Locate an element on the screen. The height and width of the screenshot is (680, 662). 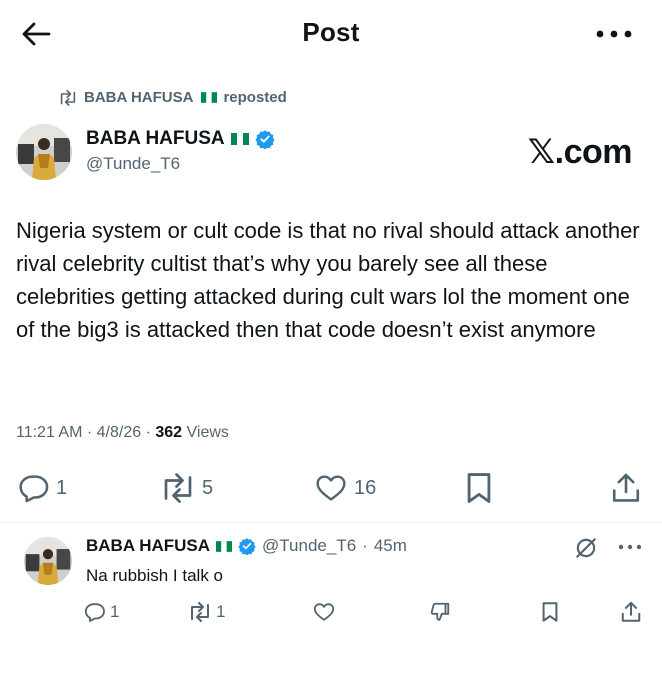
brand-watermark: 𝕏.com is located at coordinates (580, 152).